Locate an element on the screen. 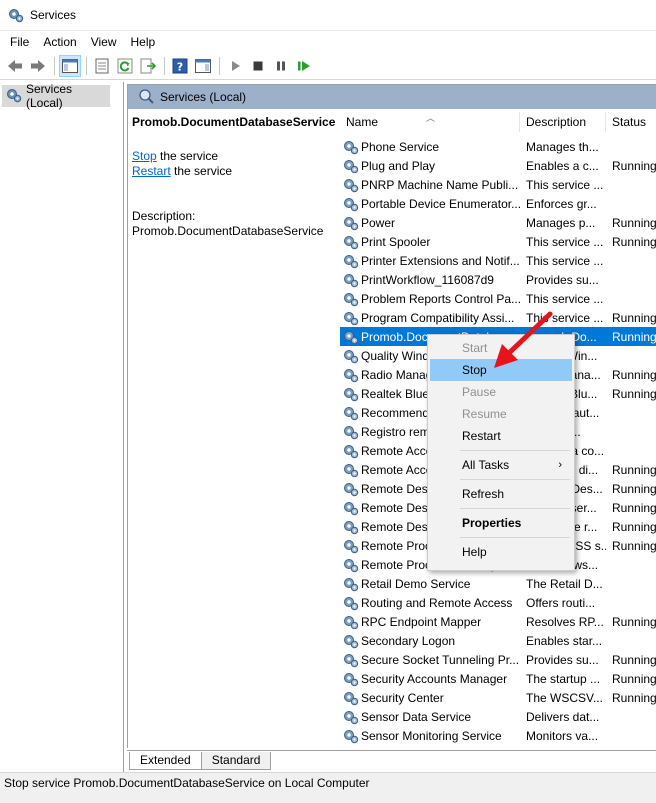 Image resolution: width=656 pixels, height=803 pixels. column-header-description: Description is located at coordinates (563, 122).